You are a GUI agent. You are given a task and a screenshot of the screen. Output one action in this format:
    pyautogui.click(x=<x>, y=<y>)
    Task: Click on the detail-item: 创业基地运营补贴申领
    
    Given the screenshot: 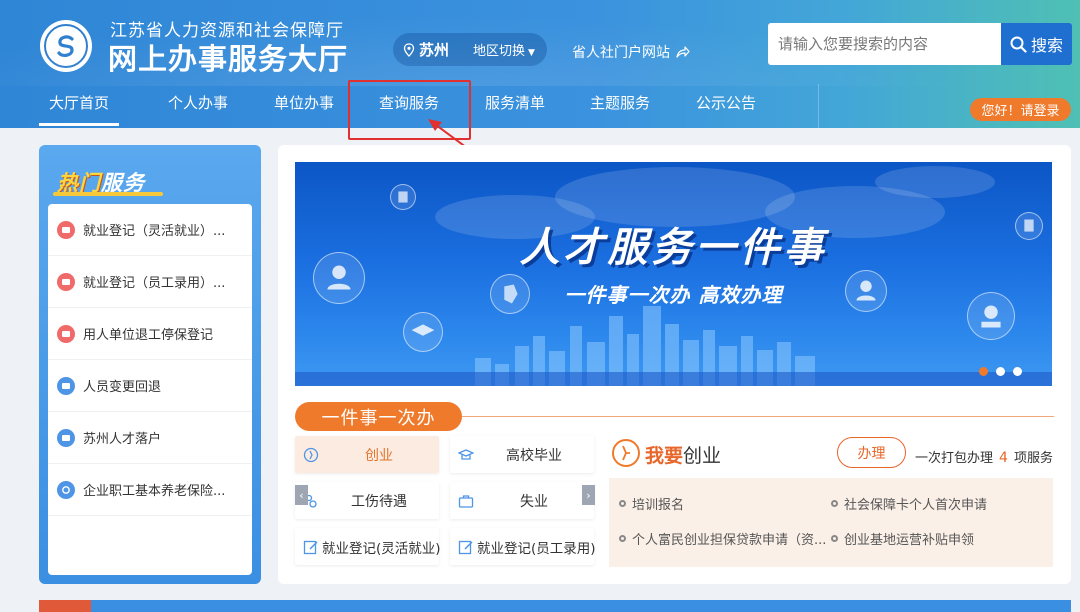 What is the action you would take?
    pyautogui.click(x=902, y=538)
    